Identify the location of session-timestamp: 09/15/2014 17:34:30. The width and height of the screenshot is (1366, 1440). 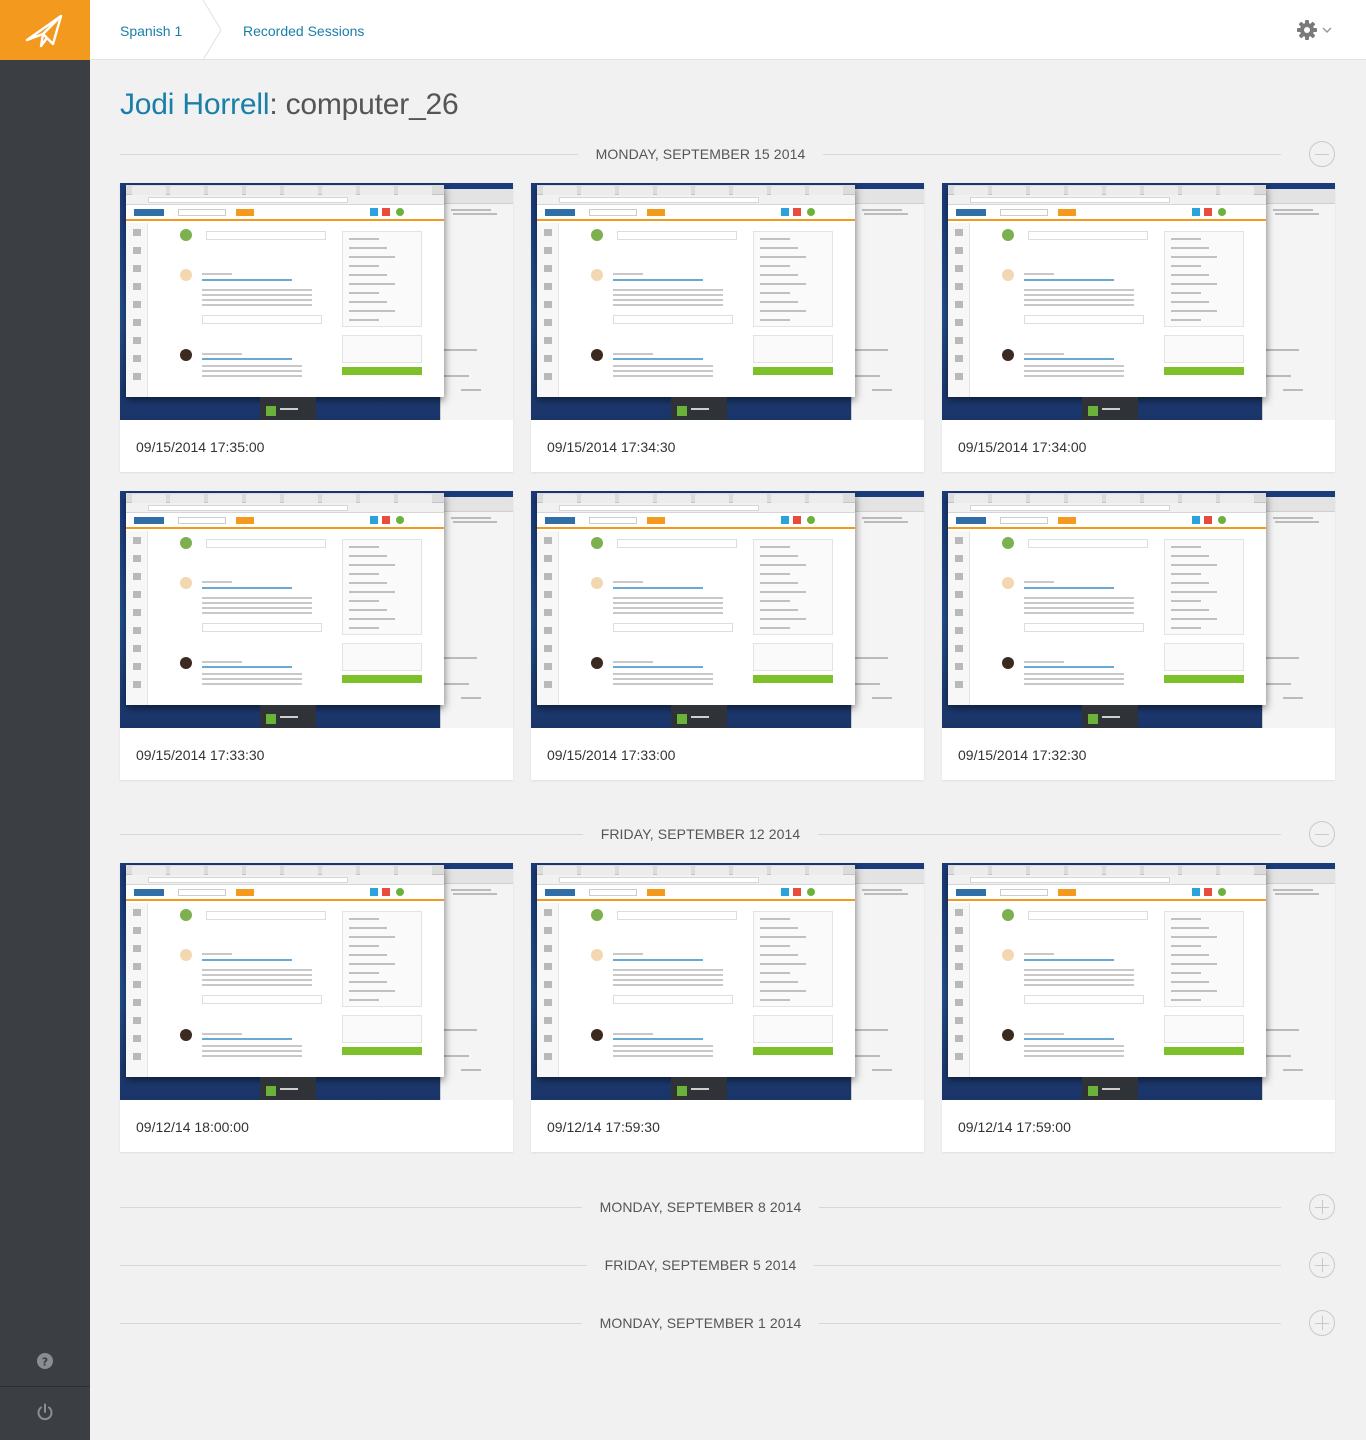
(611, 447).